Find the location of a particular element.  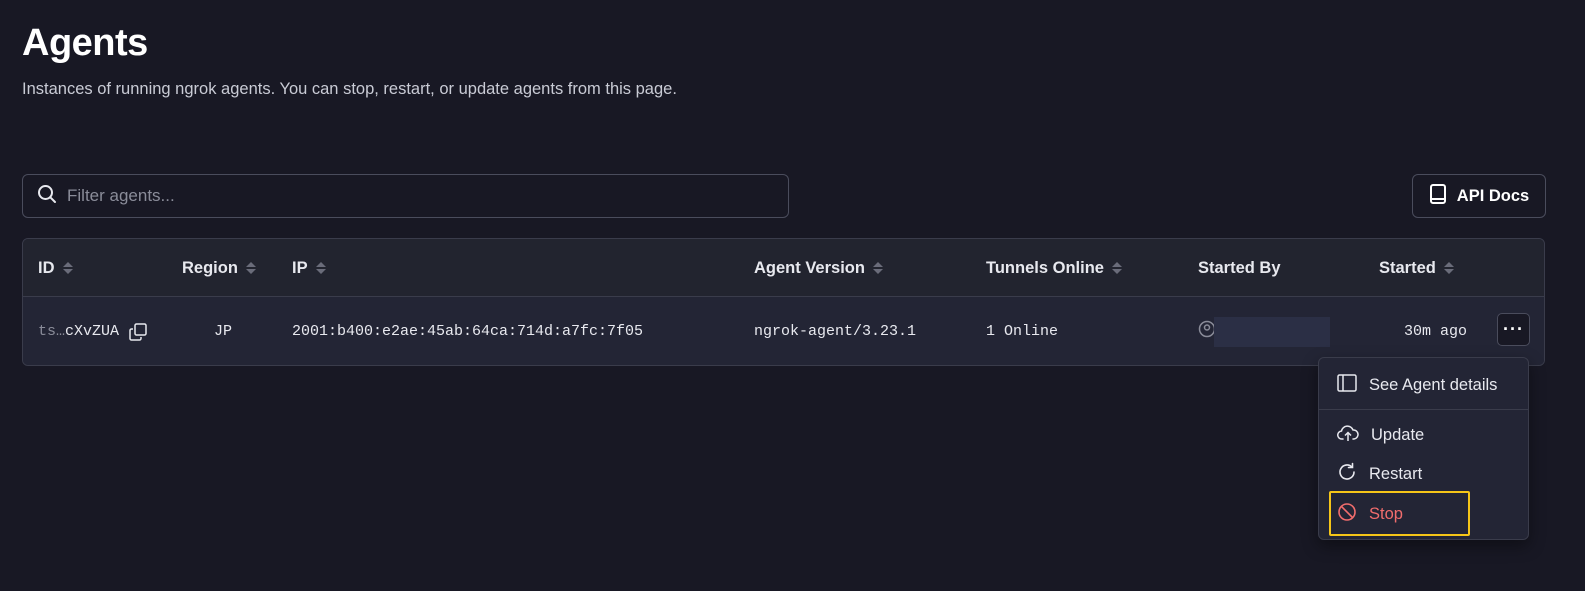

stop-icon is located at coordinates (1347, 514).